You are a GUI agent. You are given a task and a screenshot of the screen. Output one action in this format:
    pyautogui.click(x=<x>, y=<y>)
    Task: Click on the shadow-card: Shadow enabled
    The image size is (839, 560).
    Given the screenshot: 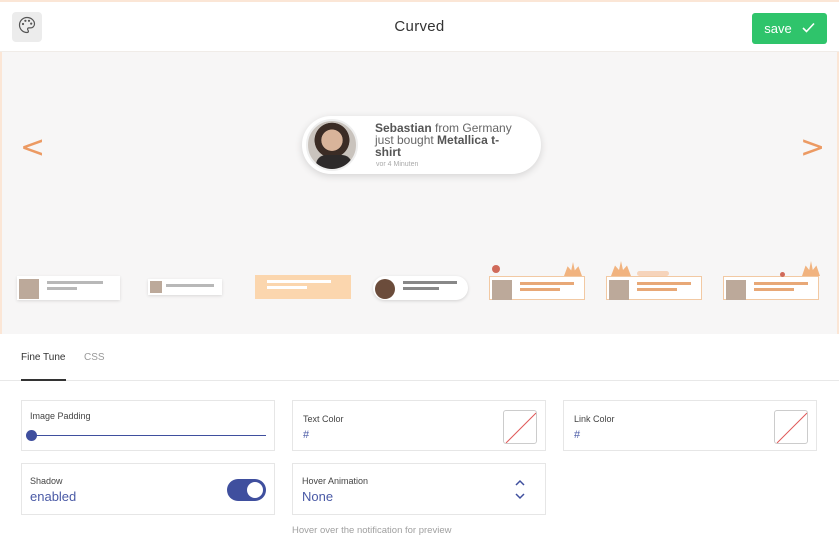 What is the action you would take?
    pyautogui.click(x=148, y=489)
    